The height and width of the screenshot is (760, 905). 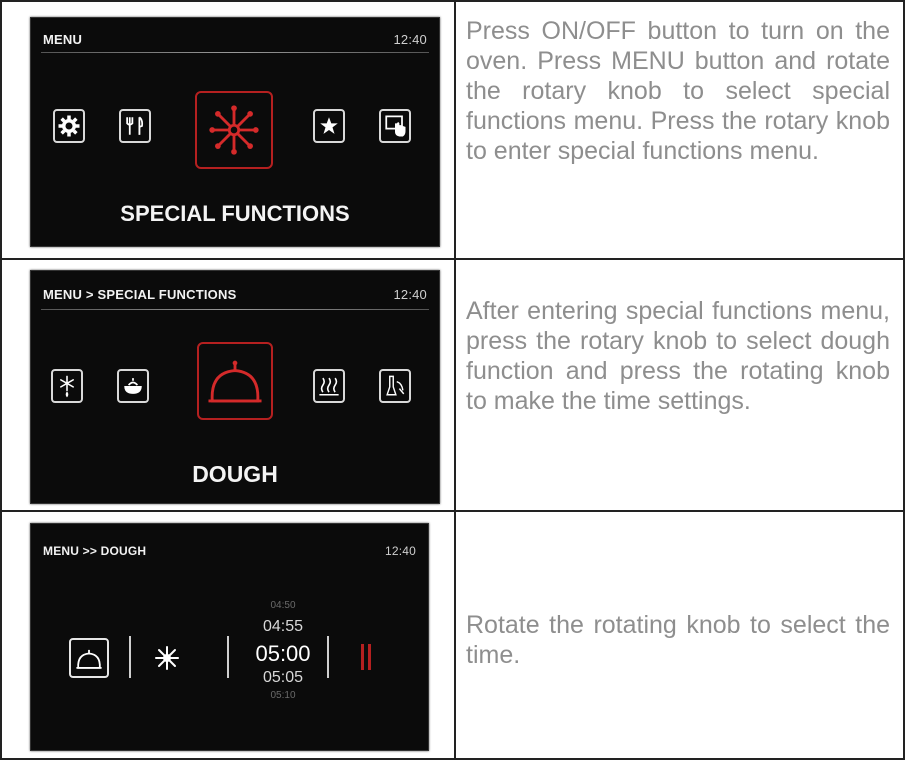 I want to click on pause-icon, so click(x=367, y=658).